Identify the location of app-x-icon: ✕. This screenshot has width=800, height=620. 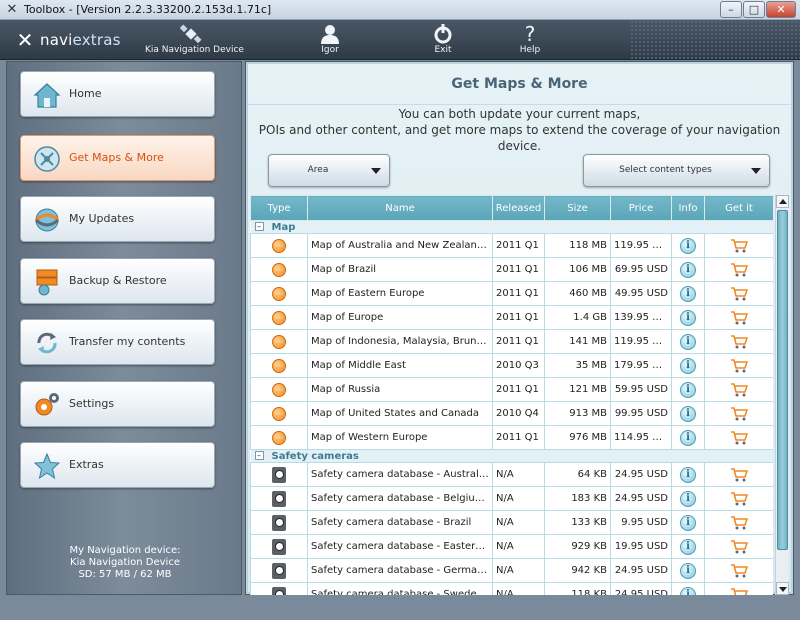
(12, 10).